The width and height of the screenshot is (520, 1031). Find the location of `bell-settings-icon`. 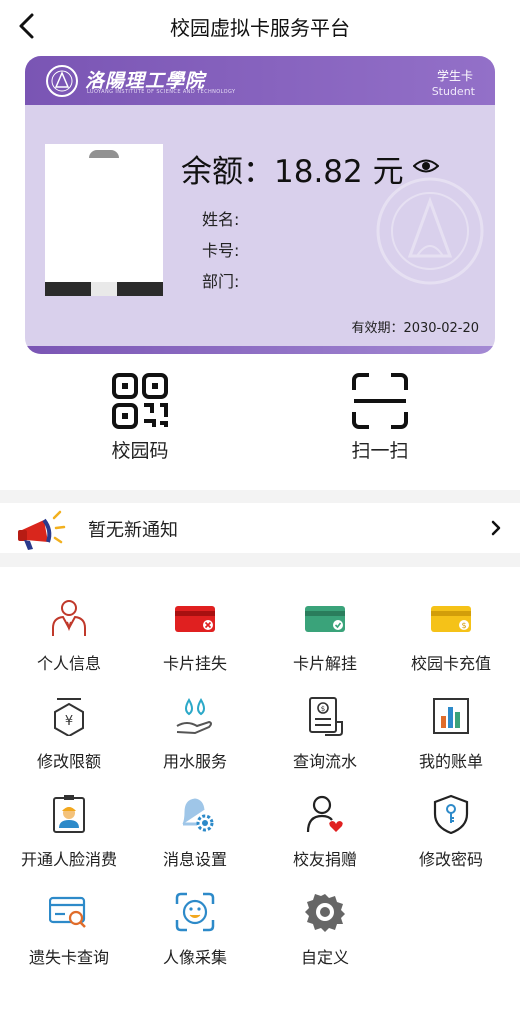

bell-settings-icon is located at coordinates (198, 815).